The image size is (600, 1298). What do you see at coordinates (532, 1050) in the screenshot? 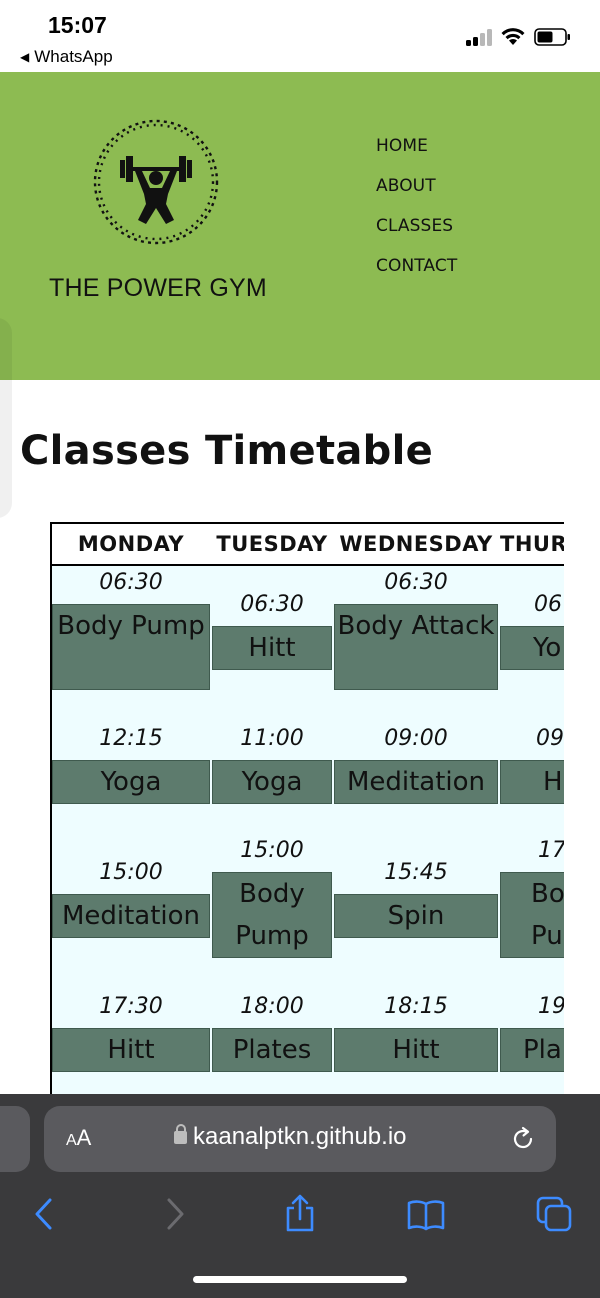
I see `class-cell: Pla` at bounding box center [532, 1050].